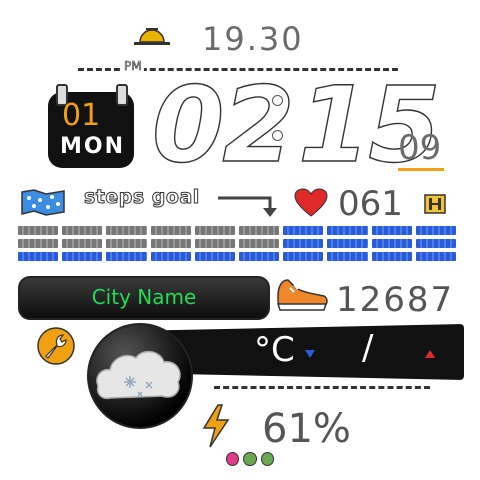 This screenshot has height=480, width=480. Describe the element at coordinates (370, 204) in the screenshot. I see `heart-rate-value: 061` at that location.